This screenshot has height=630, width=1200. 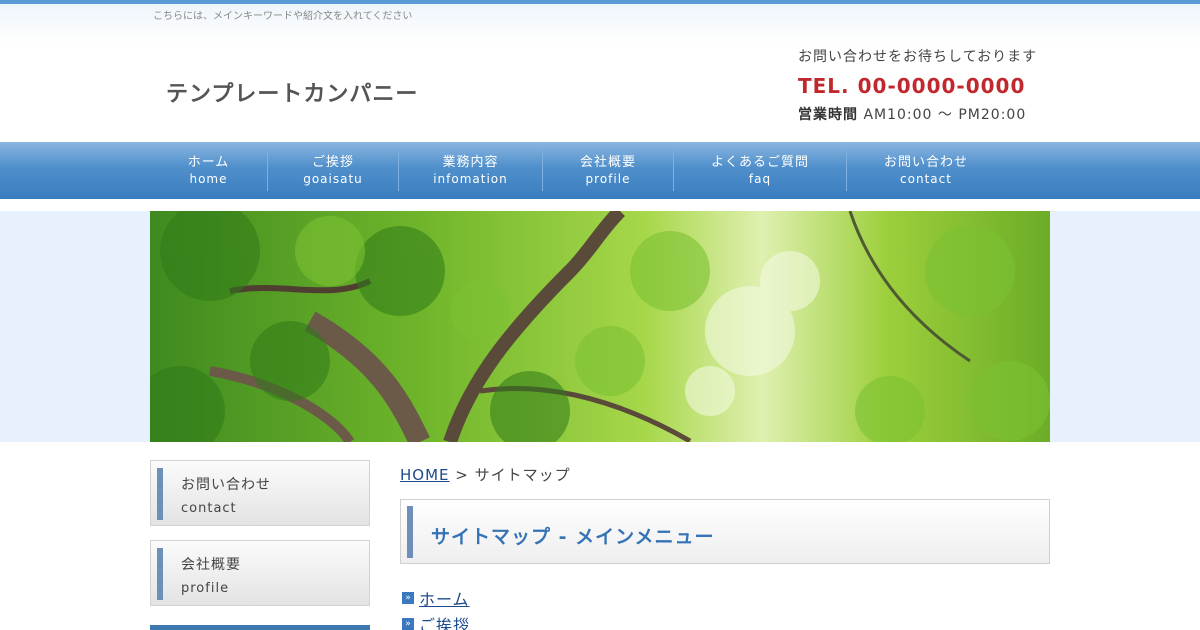 What do you see at coordinates (918, 57) in the screenshot?
I see `contact-message: お問い合わせをお待ちしております` at bounding box center [918, 57].